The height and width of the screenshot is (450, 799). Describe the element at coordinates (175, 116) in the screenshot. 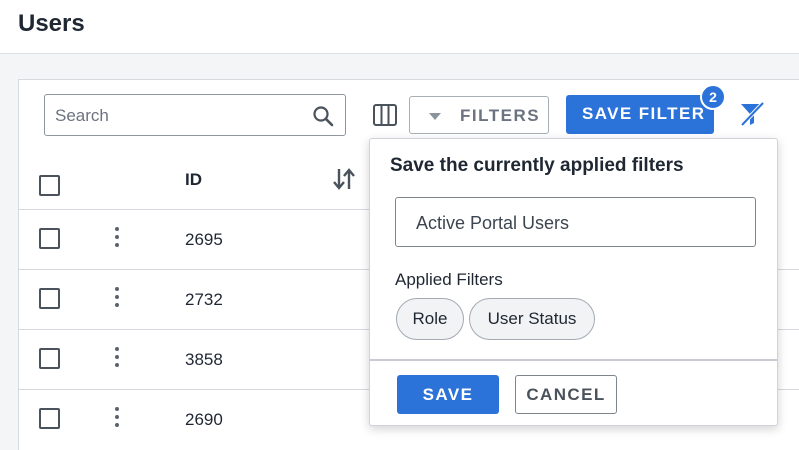

I see `search-input` at that location.